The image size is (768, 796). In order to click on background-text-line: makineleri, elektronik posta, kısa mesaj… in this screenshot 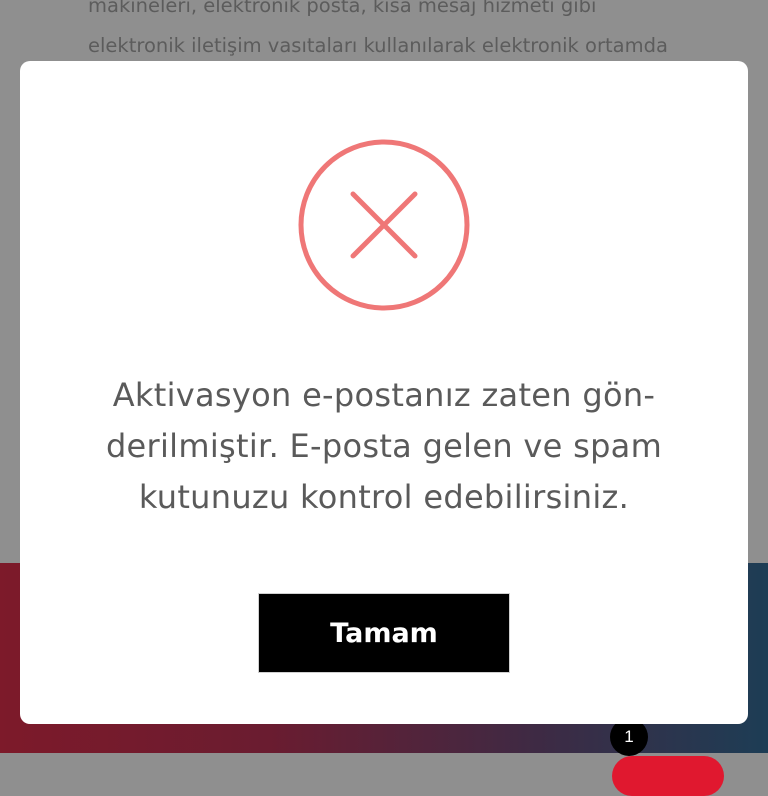, I will do `click(342, 8)`.